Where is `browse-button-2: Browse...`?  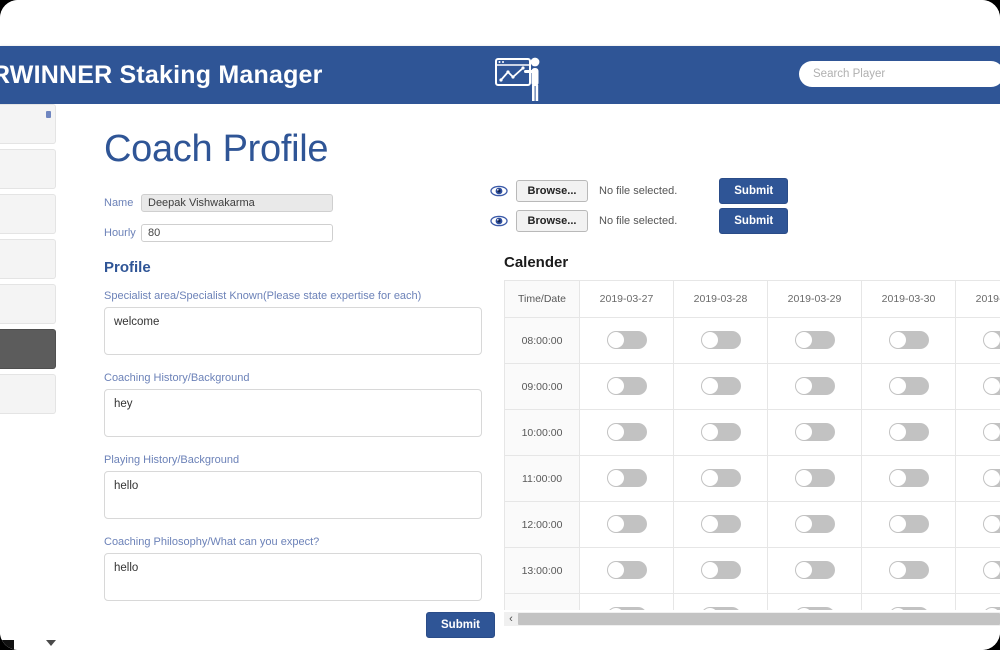
browse-button-2: Browse... is located at coordinates (552, 221).